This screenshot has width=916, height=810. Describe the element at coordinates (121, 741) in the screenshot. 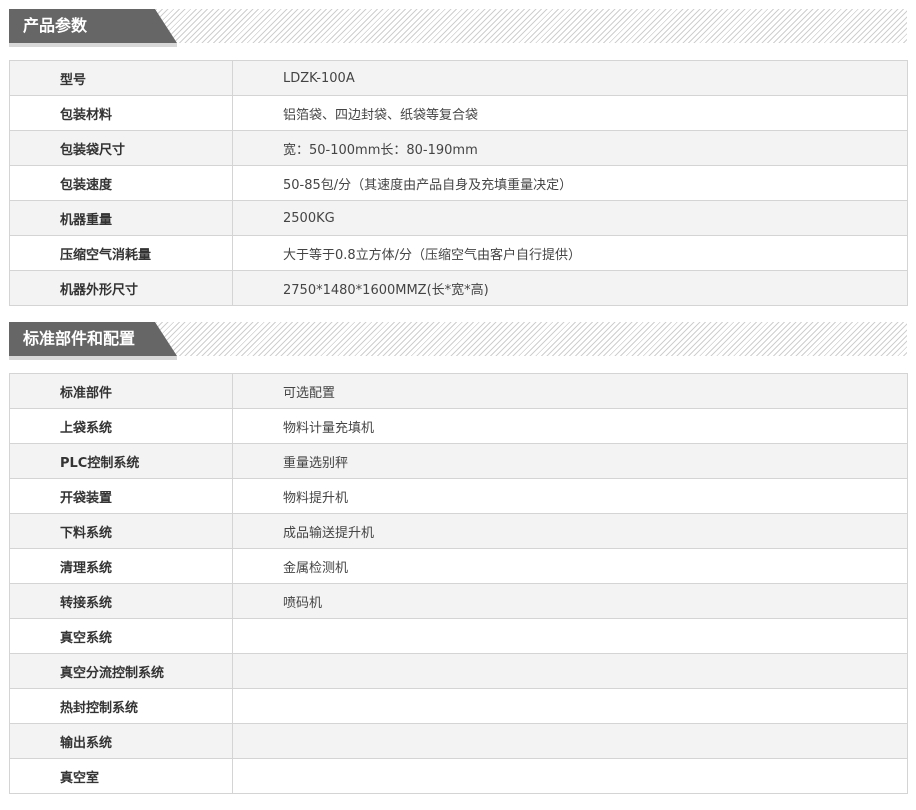

I see `row-label: 输出系统` at that location.